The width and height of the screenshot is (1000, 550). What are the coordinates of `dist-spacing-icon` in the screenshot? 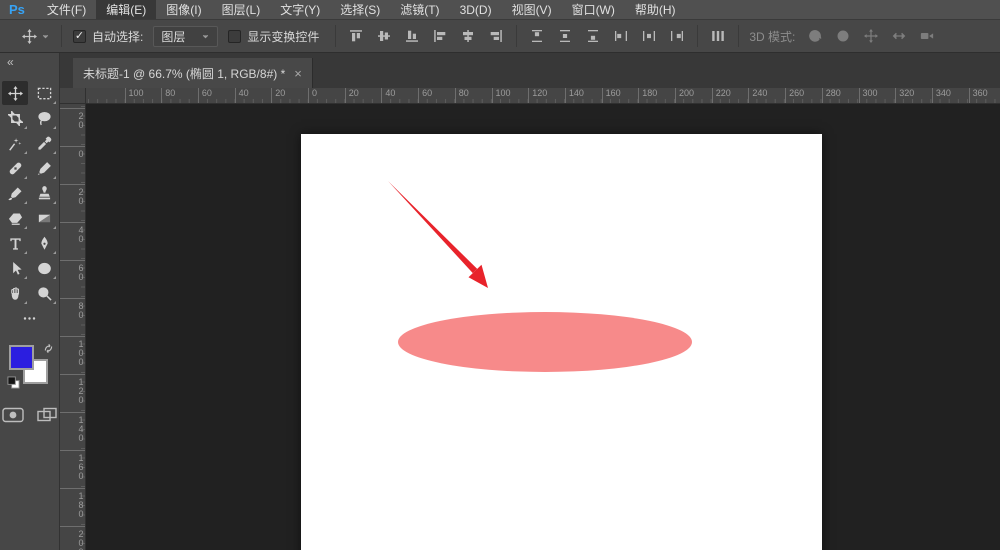 It's located at (718, 36).